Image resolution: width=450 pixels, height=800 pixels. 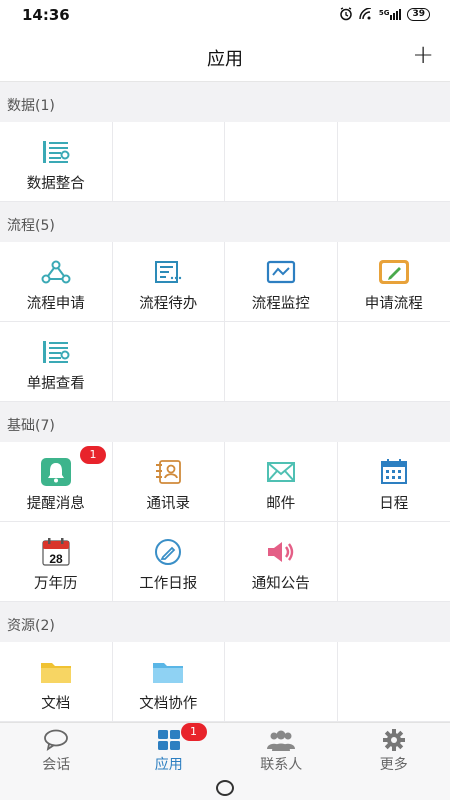 I want to click on tab-item: 应用 1, so click(x=169, y=749).